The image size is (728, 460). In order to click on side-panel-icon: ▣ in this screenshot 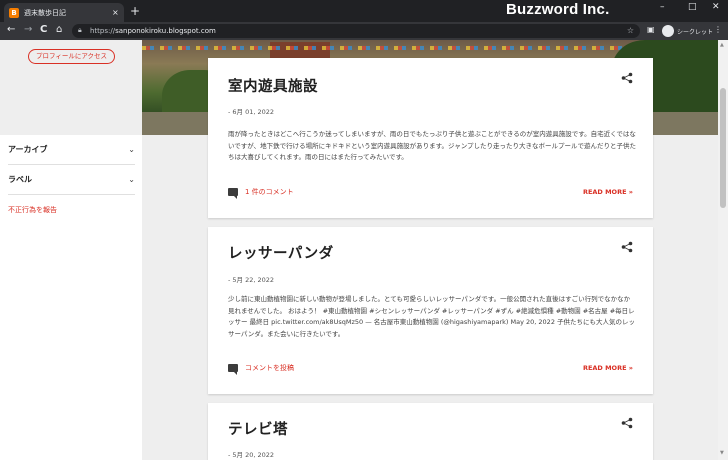, I will do `click(651, 29)`.